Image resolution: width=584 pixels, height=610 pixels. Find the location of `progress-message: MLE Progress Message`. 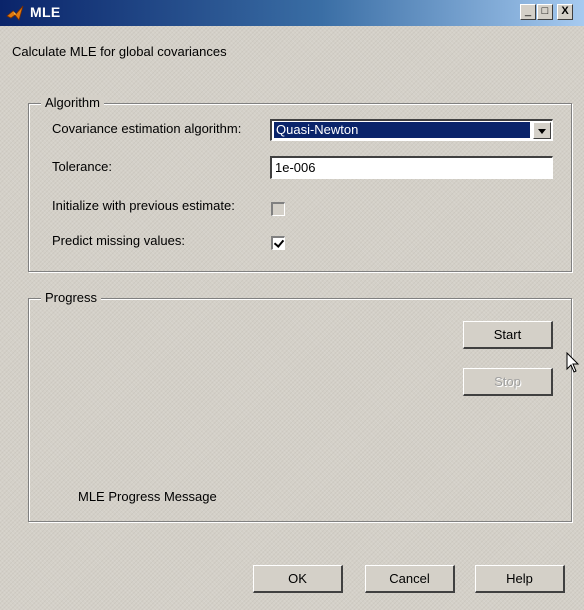

progress-message: MLE Progress Message is located at coordinates (147, 496).